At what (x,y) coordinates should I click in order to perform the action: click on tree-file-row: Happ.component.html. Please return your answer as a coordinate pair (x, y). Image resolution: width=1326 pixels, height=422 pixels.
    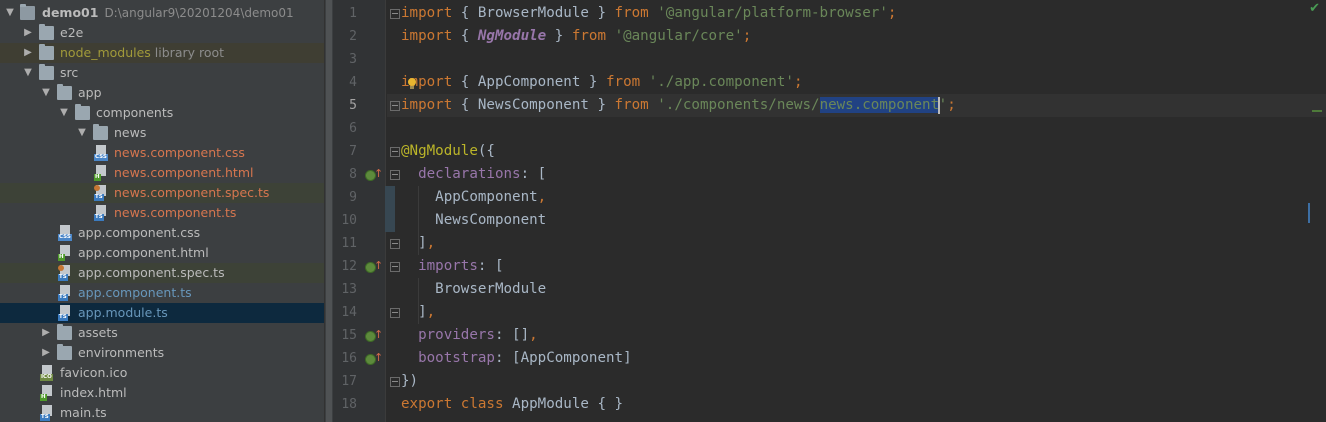
    Looking at the image, I should click on (162, 253).